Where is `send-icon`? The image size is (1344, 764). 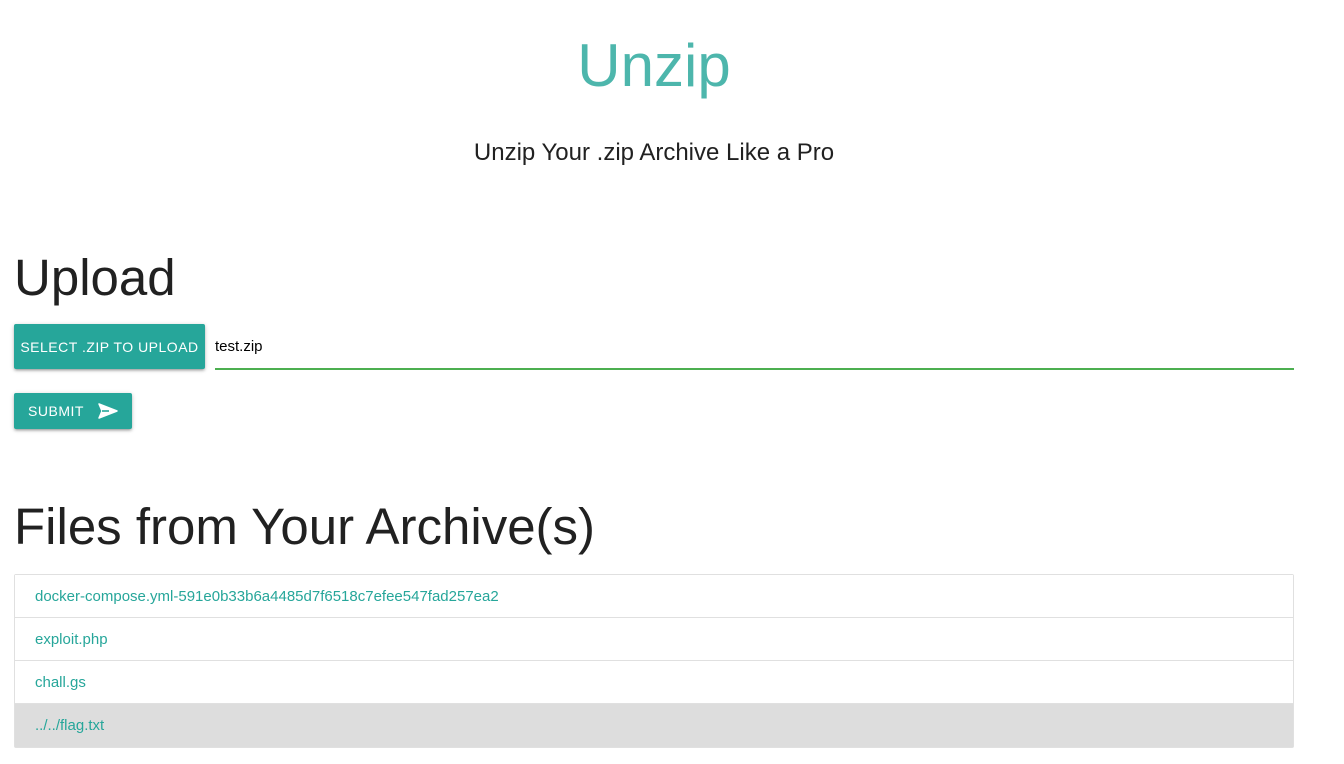 send-icon is located at coordinates (108, 411).